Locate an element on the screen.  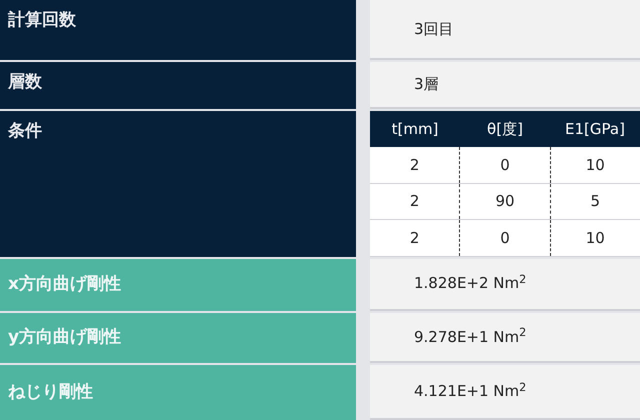
table-cell: 90 is located at coordinates (504, 202).